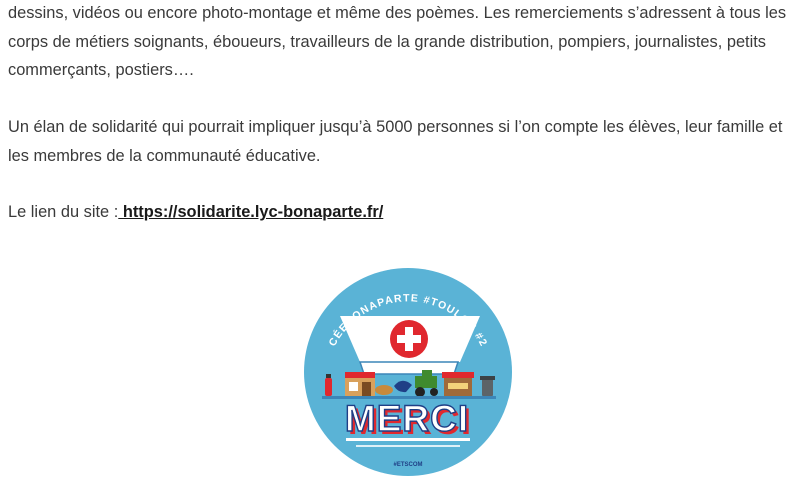 The height and width of the screenshot is (502, 811). What do you see at coordinates (407, 371) in the screenshot?
I see `merci-badge-image: #LYCÉEBONAPARTE #TOULON #2020` at bounding box center [407, 371].